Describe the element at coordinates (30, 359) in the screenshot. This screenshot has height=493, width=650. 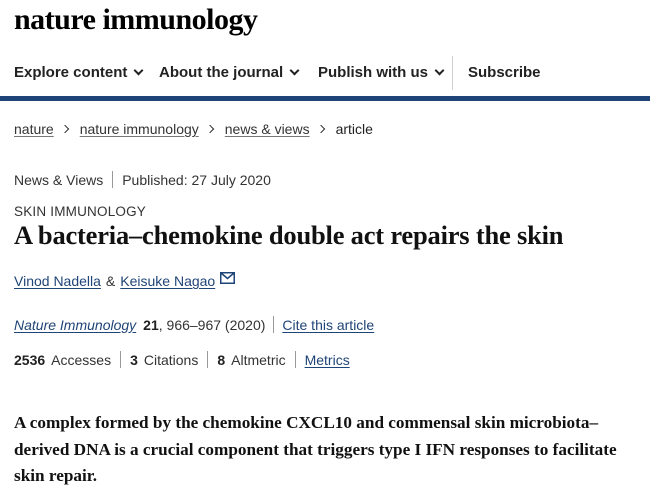
I see `accesses-count: 2536` at that location.